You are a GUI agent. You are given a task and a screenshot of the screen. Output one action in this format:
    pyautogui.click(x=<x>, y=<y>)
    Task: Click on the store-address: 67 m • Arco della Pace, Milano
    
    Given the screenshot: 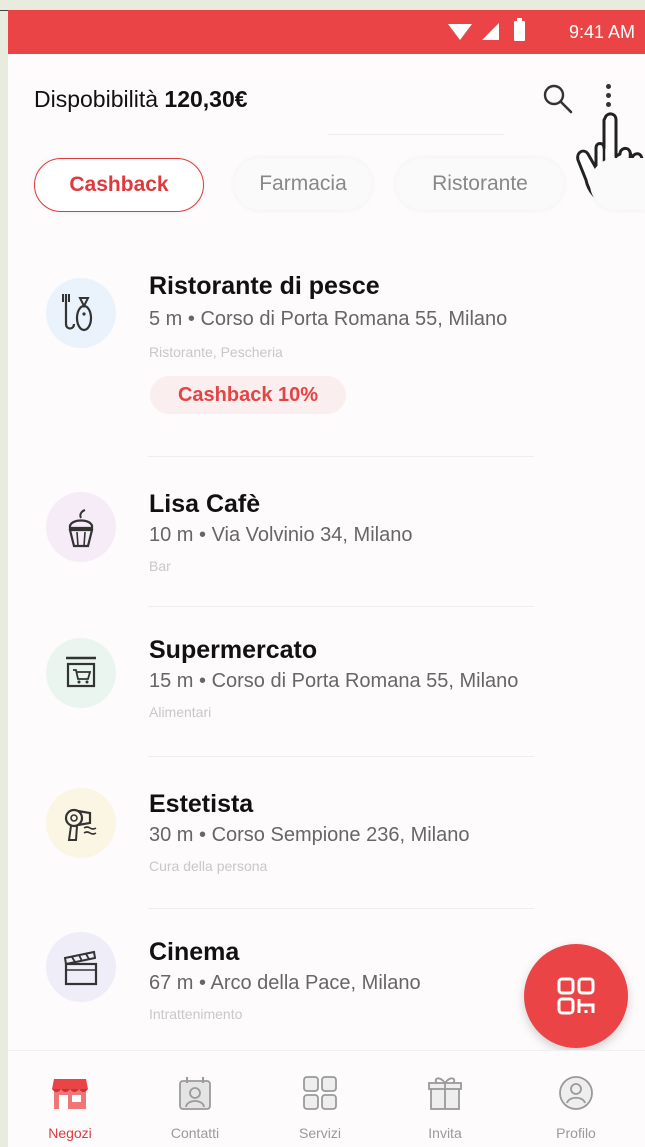 What is the action you would take?
    pyautogui.click(x=285, y=983)
    